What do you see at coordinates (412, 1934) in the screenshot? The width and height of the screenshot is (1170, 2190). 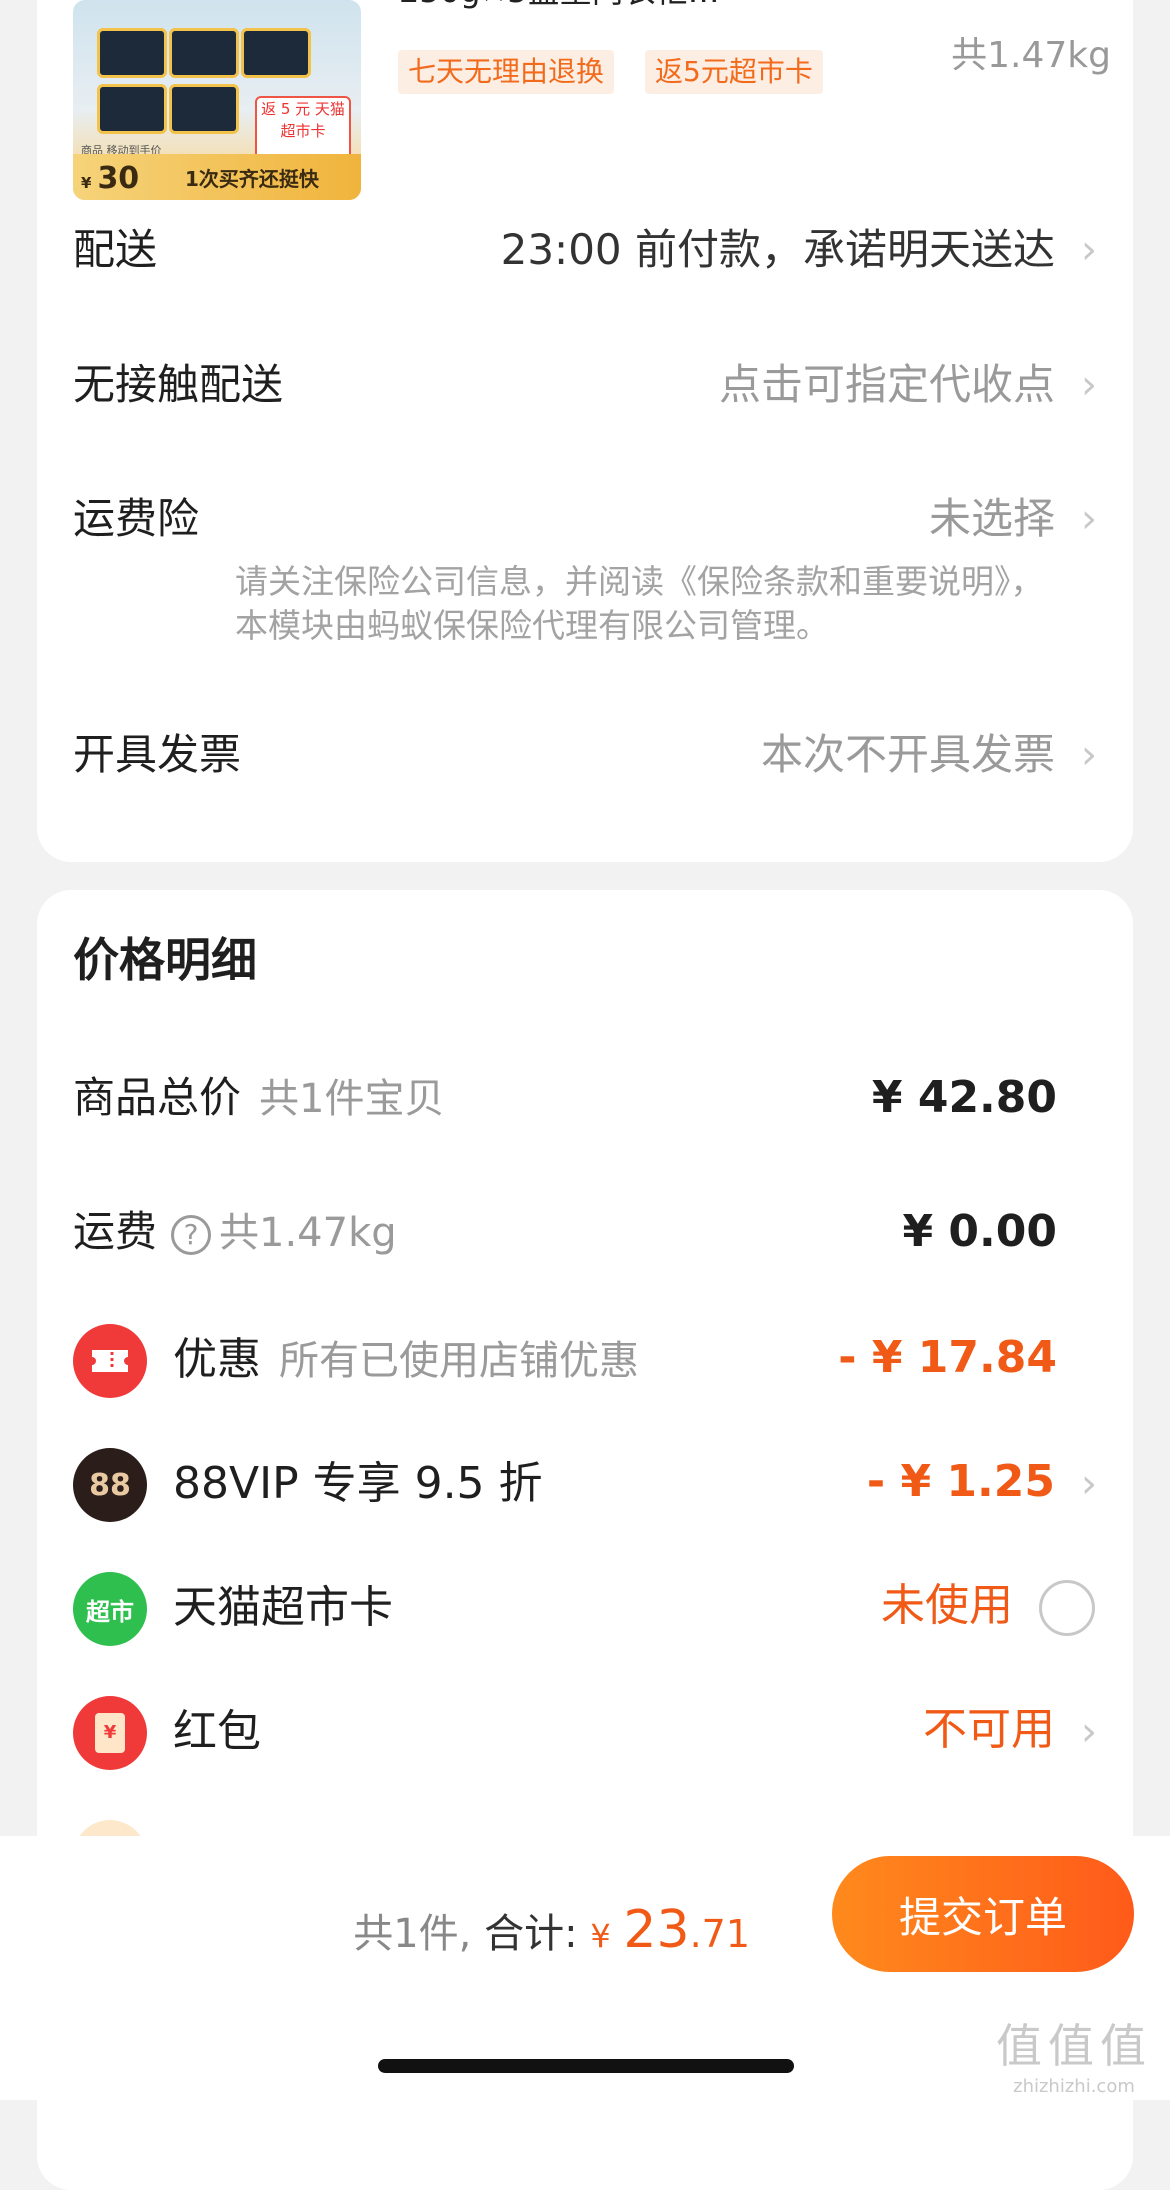 I see `item-count: 共1件,` at bounding box center [412, 1934].